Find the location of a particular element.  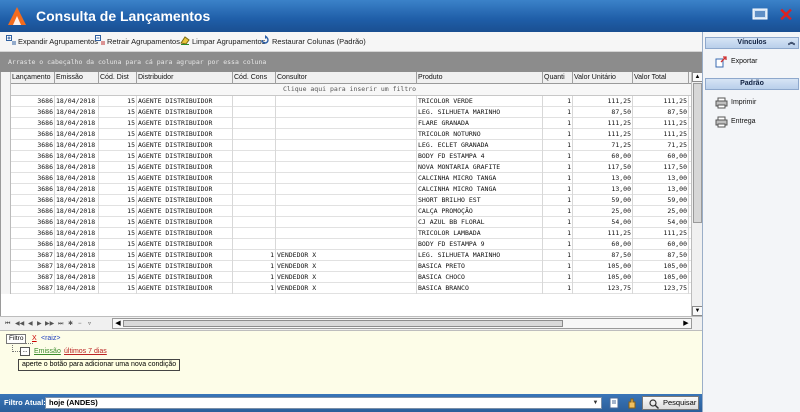

table-cell: 25,00 is located at coordinates (661, 211).